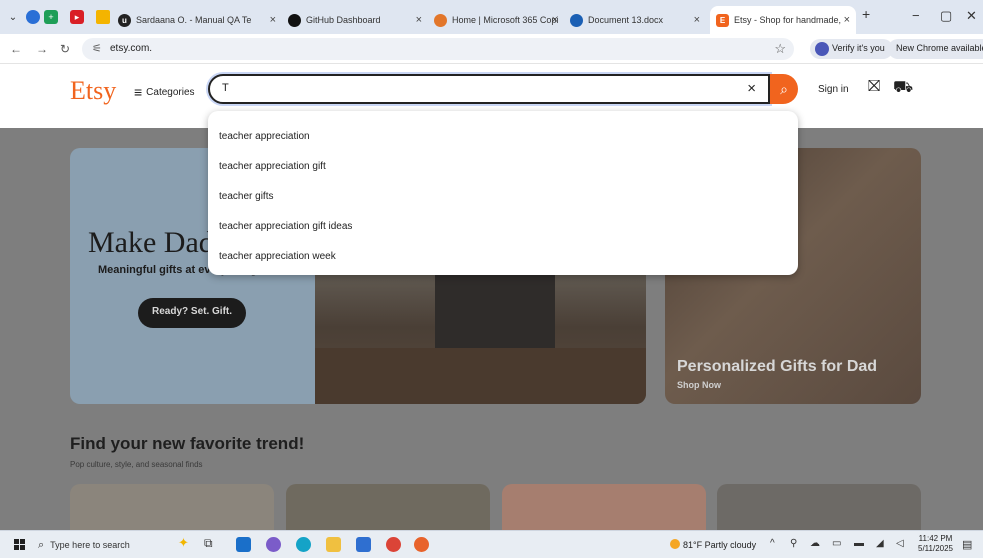 The height and width of the screenshot is (558, 983). I want to click on suggestion-item: teacher gifts, so click(503, 196).